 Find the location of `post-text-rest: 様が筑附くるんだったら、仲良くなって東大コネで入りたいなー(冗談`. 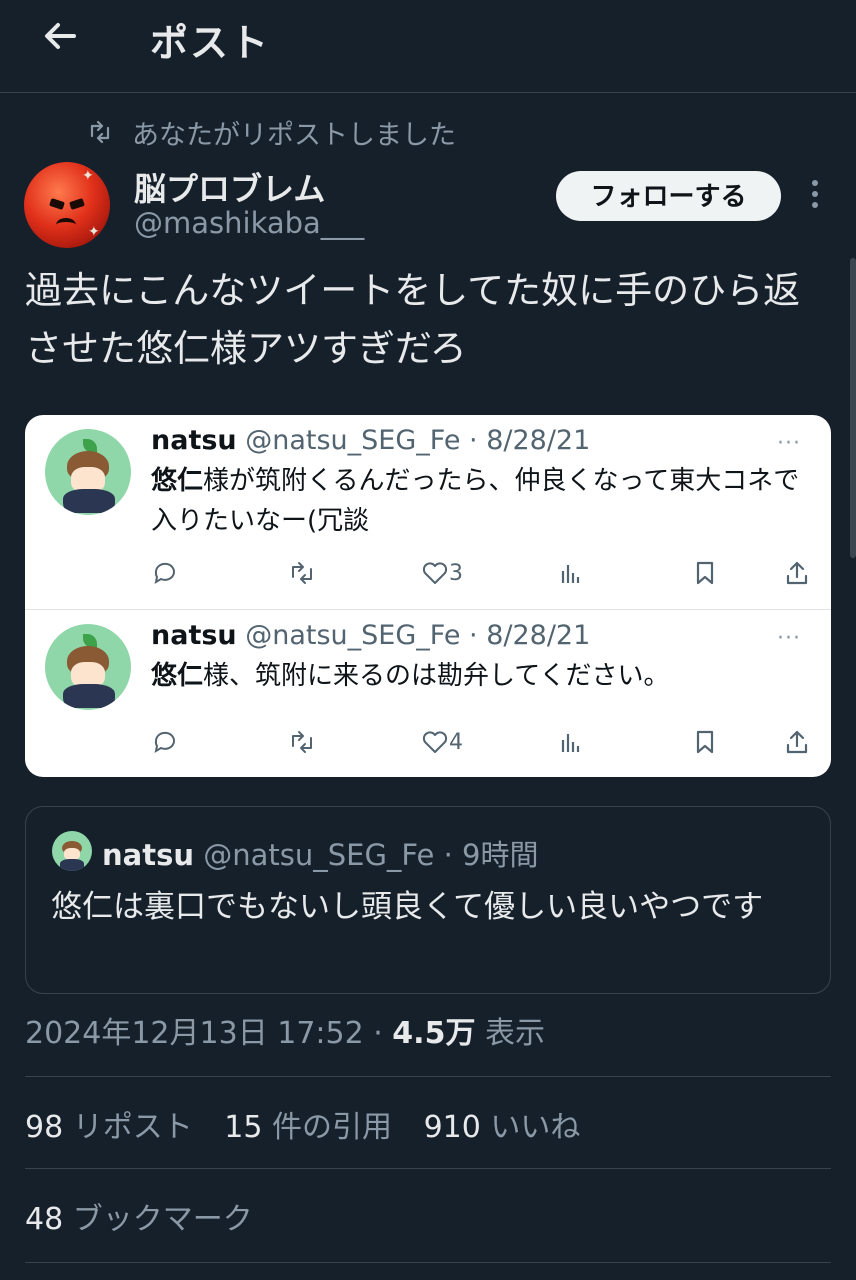

post-text-rest: 様が筑附くるんだったら、仲良くなって東大コネで入りたいなー(冗談 is located at coordinates (475, 501).